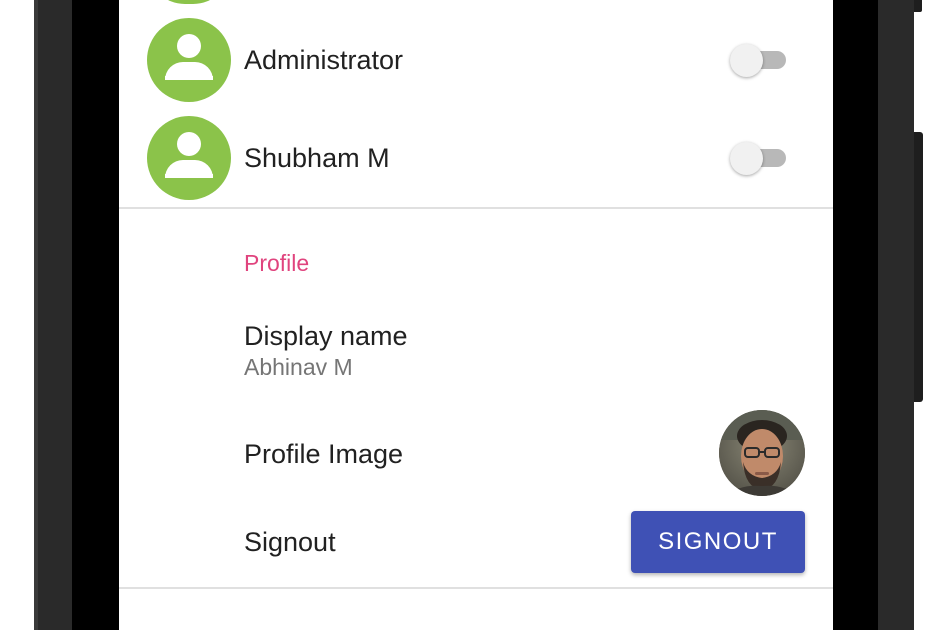  Describe the element at coordinates (324, 60) in the screenshot. I see `user-name: Administrator` at that location.